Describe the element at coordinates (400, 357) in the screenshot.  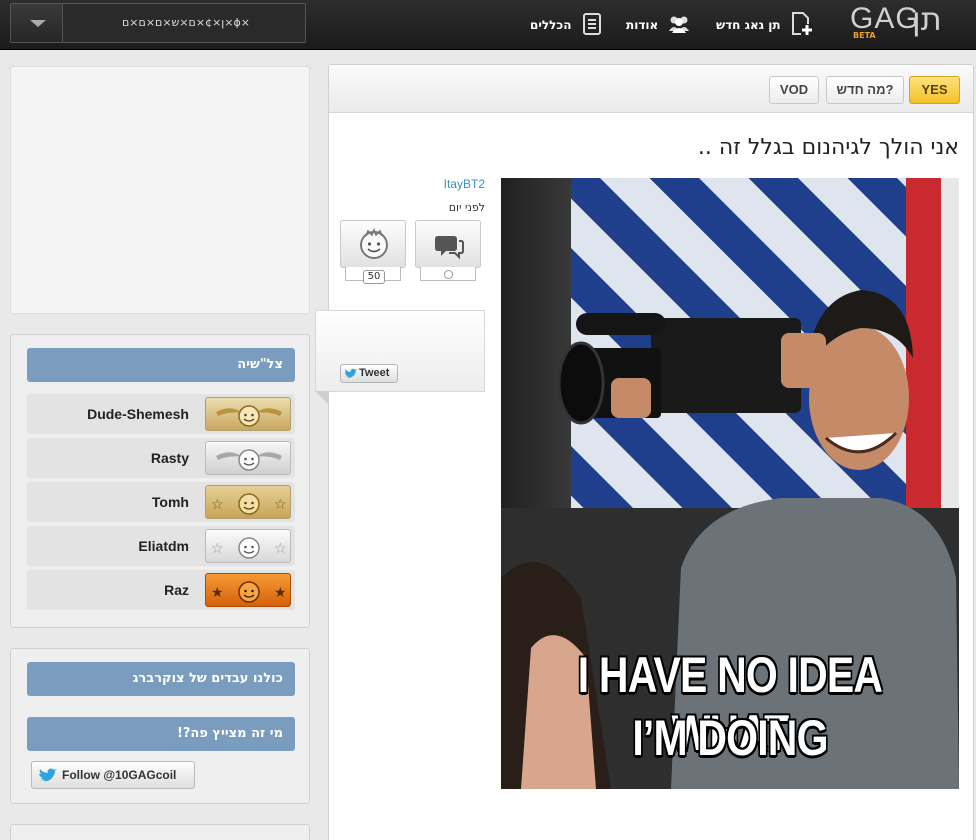
I see `share-box: Tweet` at that location.